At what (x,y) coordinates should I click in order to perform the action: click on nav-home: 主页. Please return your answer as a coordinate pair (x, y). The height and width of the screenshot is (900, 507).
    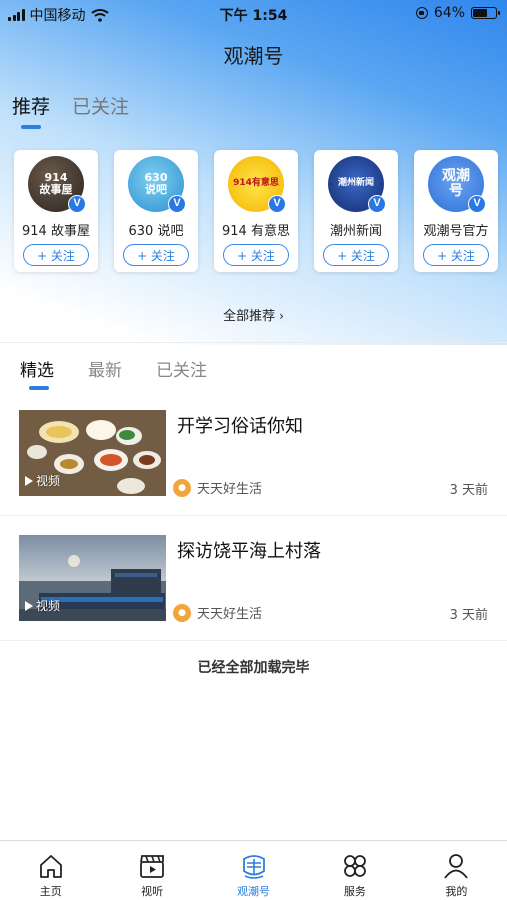
    Looking at the image, I should click on (50, 870).